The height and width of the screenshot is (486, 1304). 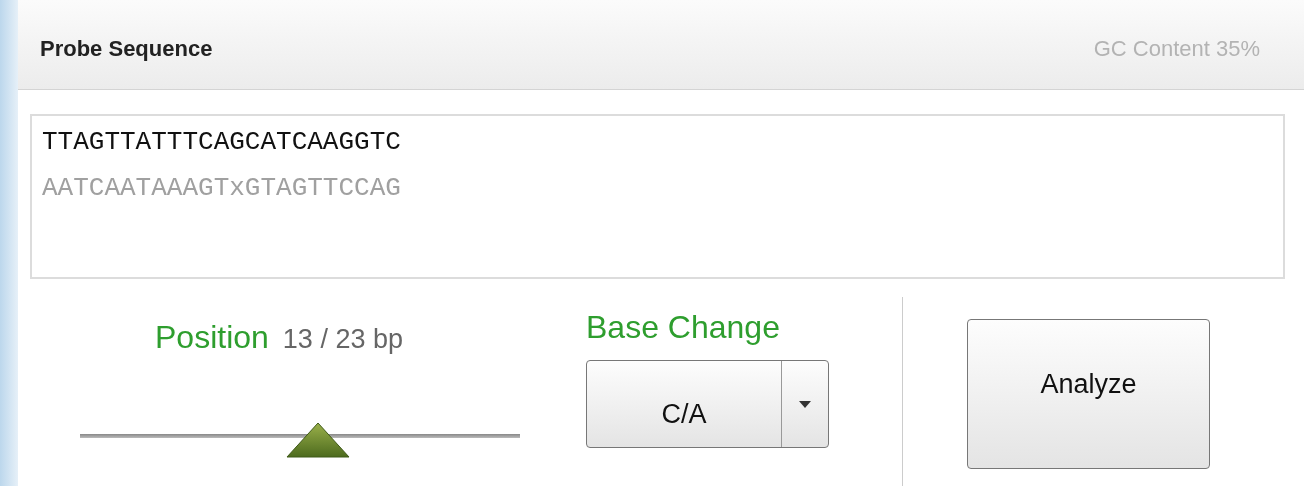 What do you see at coordinates (683, 327) in the screenshot?
I see `base-change-label: Base Change` at bounding box center [683, 327].